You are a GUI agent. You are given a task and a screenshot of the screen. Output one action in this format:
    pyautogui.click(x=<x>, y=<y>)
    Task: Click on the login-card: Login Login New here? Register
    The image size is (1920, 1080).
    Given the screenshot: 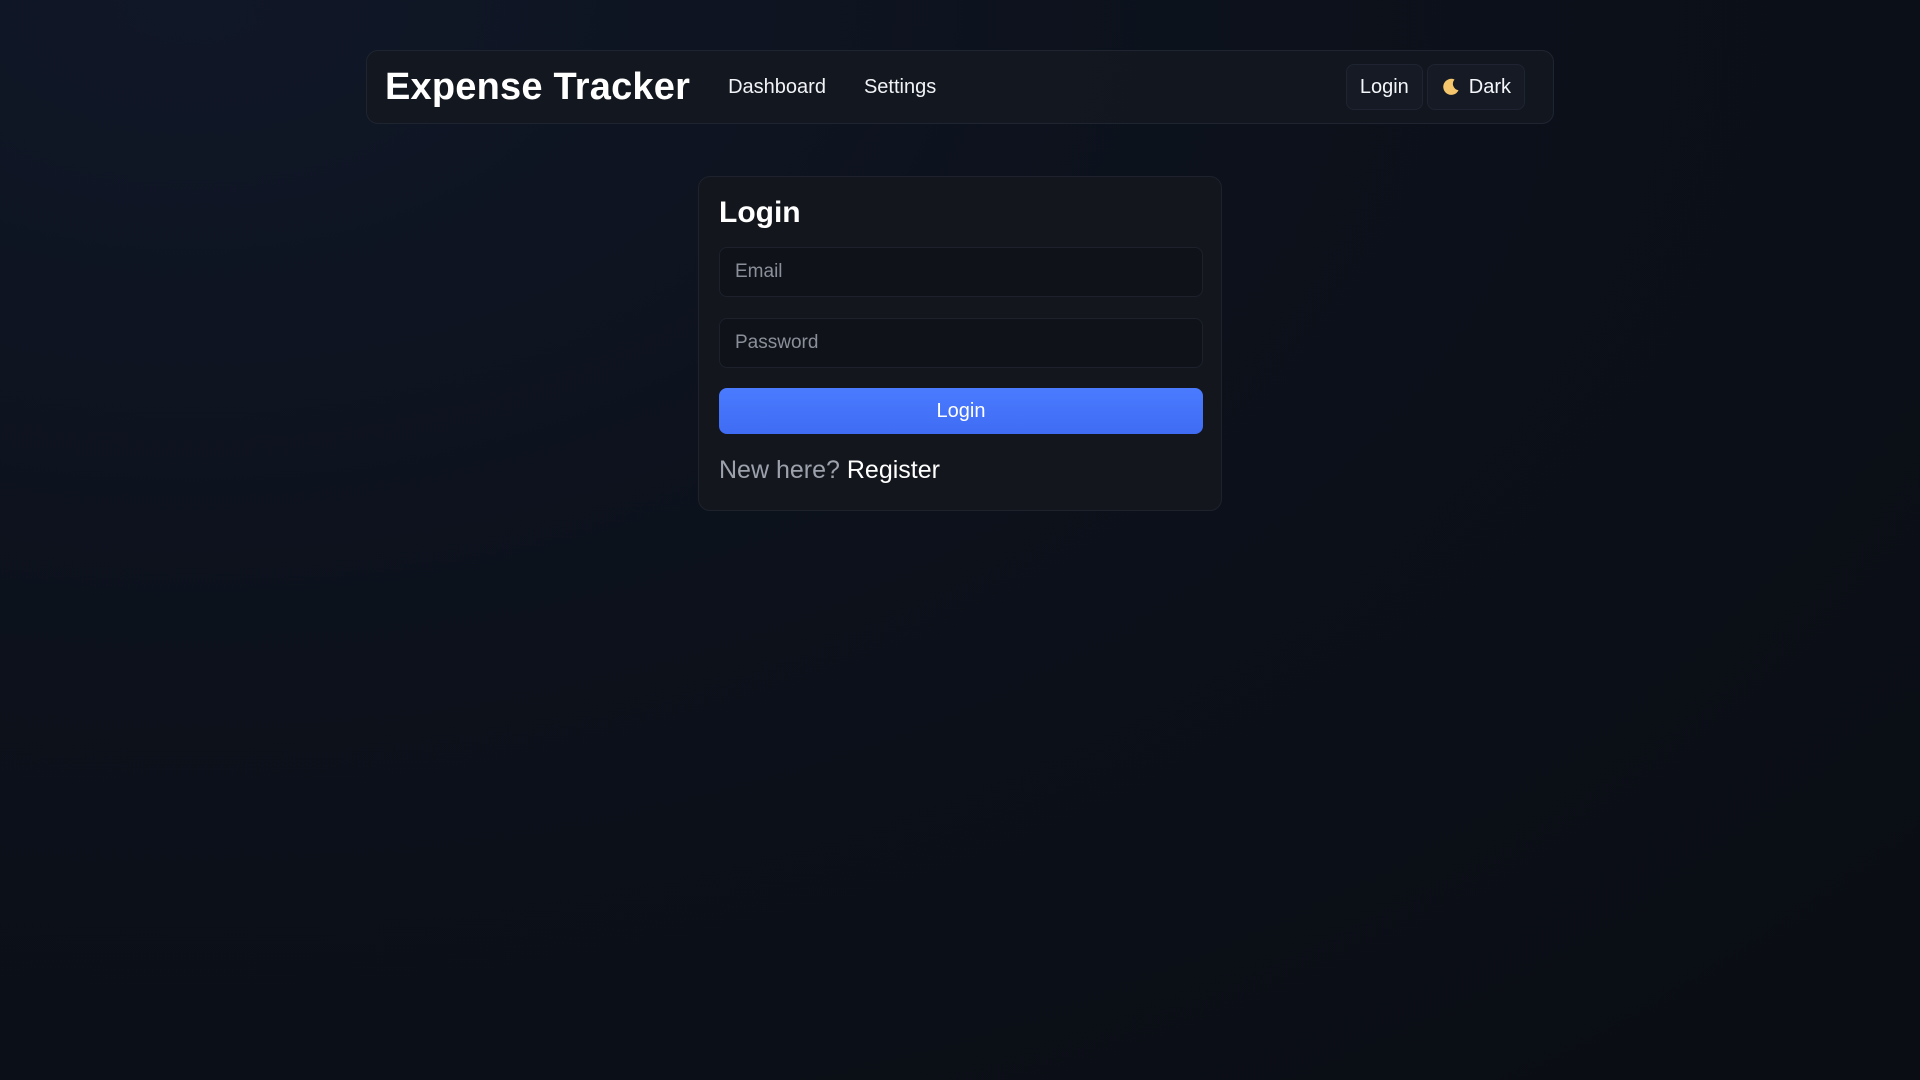 What is the action you would take?
    pyautogui.click(x=960, y=343)
    